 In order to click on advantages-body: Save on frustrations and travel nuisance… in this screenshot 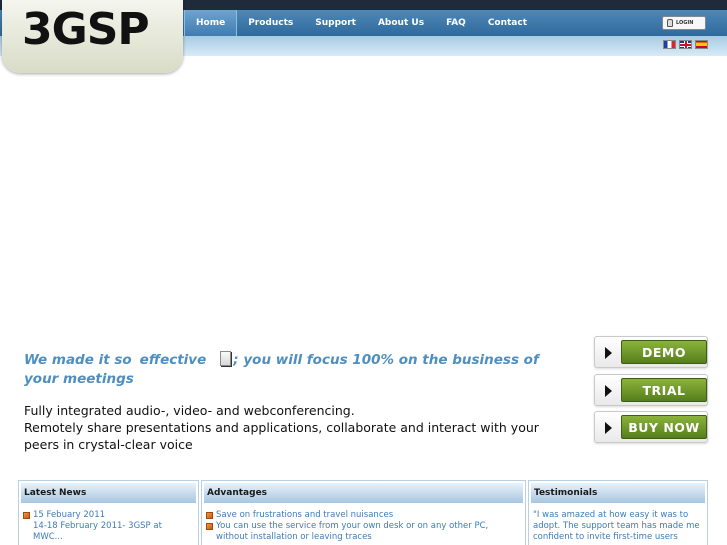, I will do `click(363, 523)`.